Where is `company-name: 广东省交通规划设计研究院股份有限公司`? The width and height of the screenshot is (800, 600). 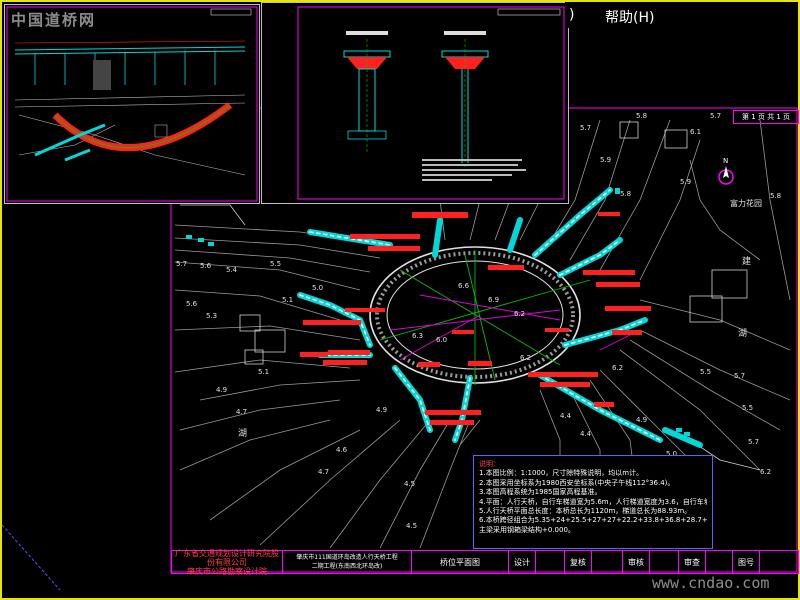
company-name: 广东省交通规划设计研究院股份有限公司 is located at coordinates (227, 557).